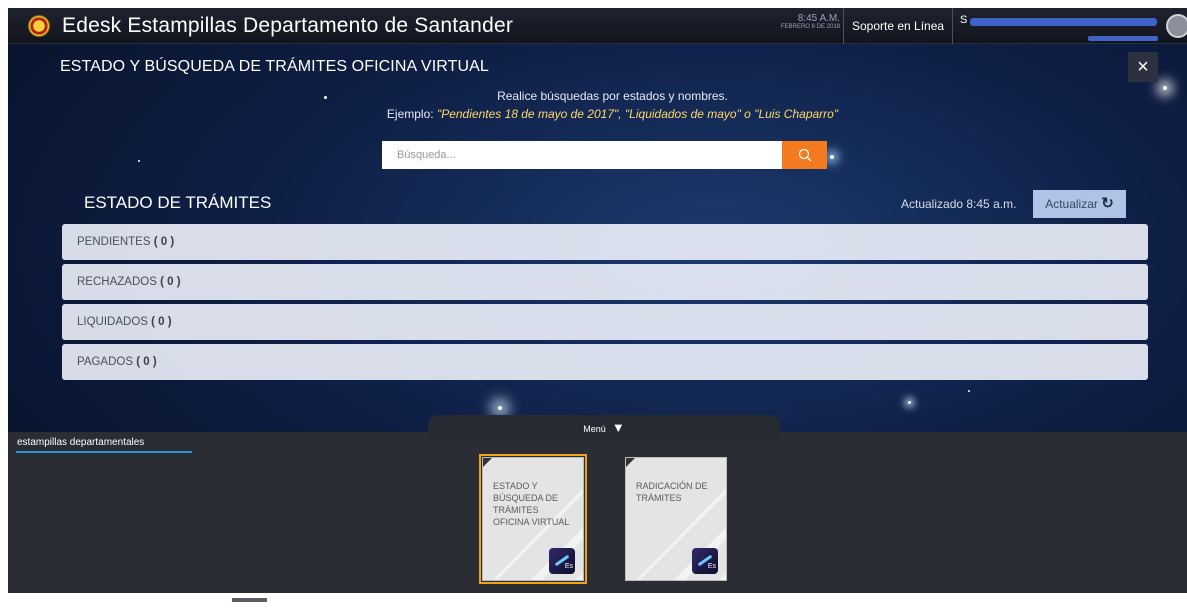  I want to click on search-example-prefix: Ejemplo:, so click(411, 114).